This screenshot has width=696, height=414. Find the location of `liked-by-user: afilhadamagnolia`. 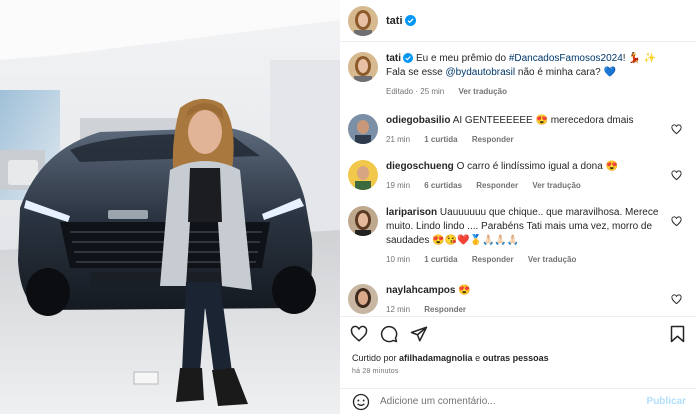

liked-by-user: afilhadamagnolia is located at coordinates (436, 358).